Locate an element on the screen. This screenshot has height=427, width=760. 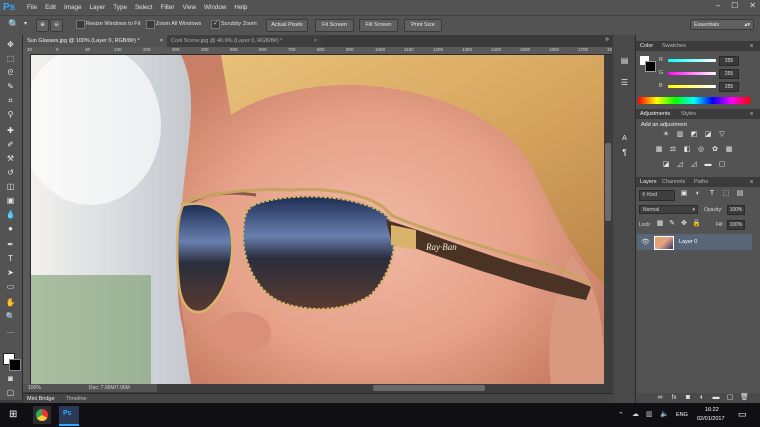
new-group-icon: ▬ is located at coordinates (716, 398).